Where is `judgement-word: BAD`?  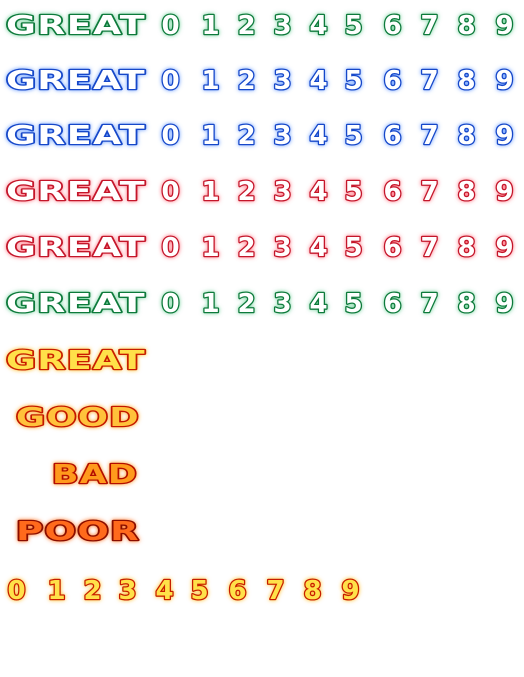 judgement-word: BAD is located at coordinates (262, 477).